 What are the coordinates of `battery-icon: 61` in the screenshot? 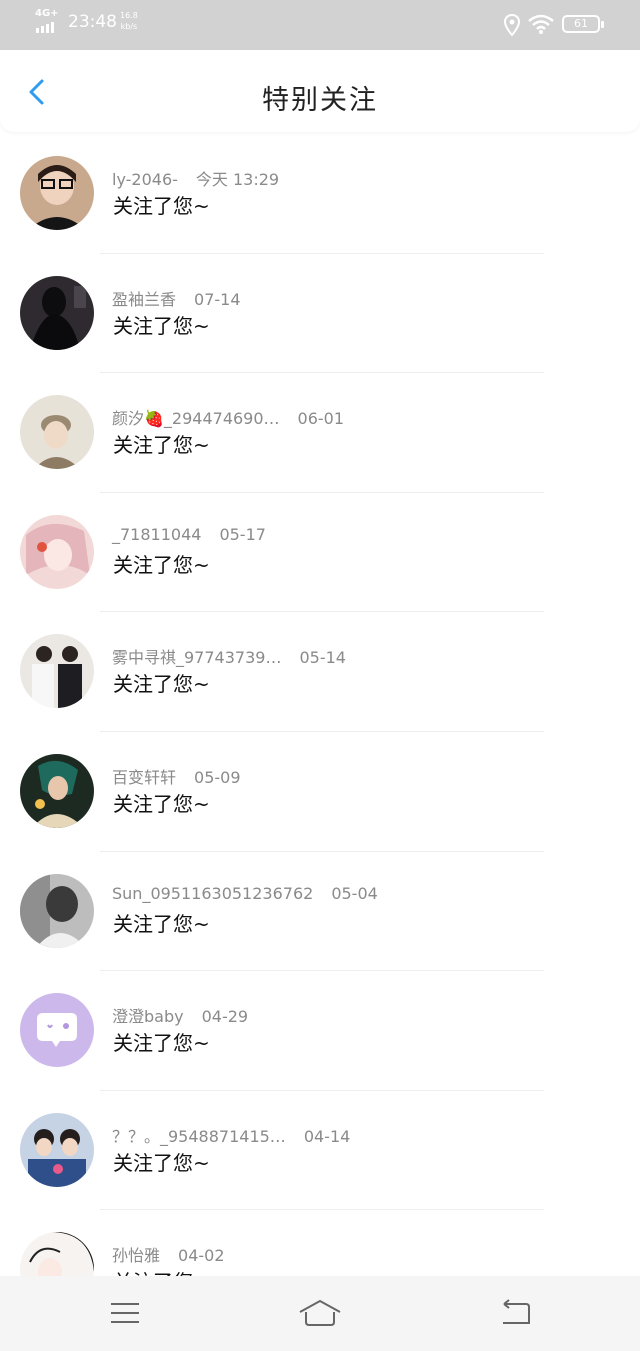 It's located at (583, 24).